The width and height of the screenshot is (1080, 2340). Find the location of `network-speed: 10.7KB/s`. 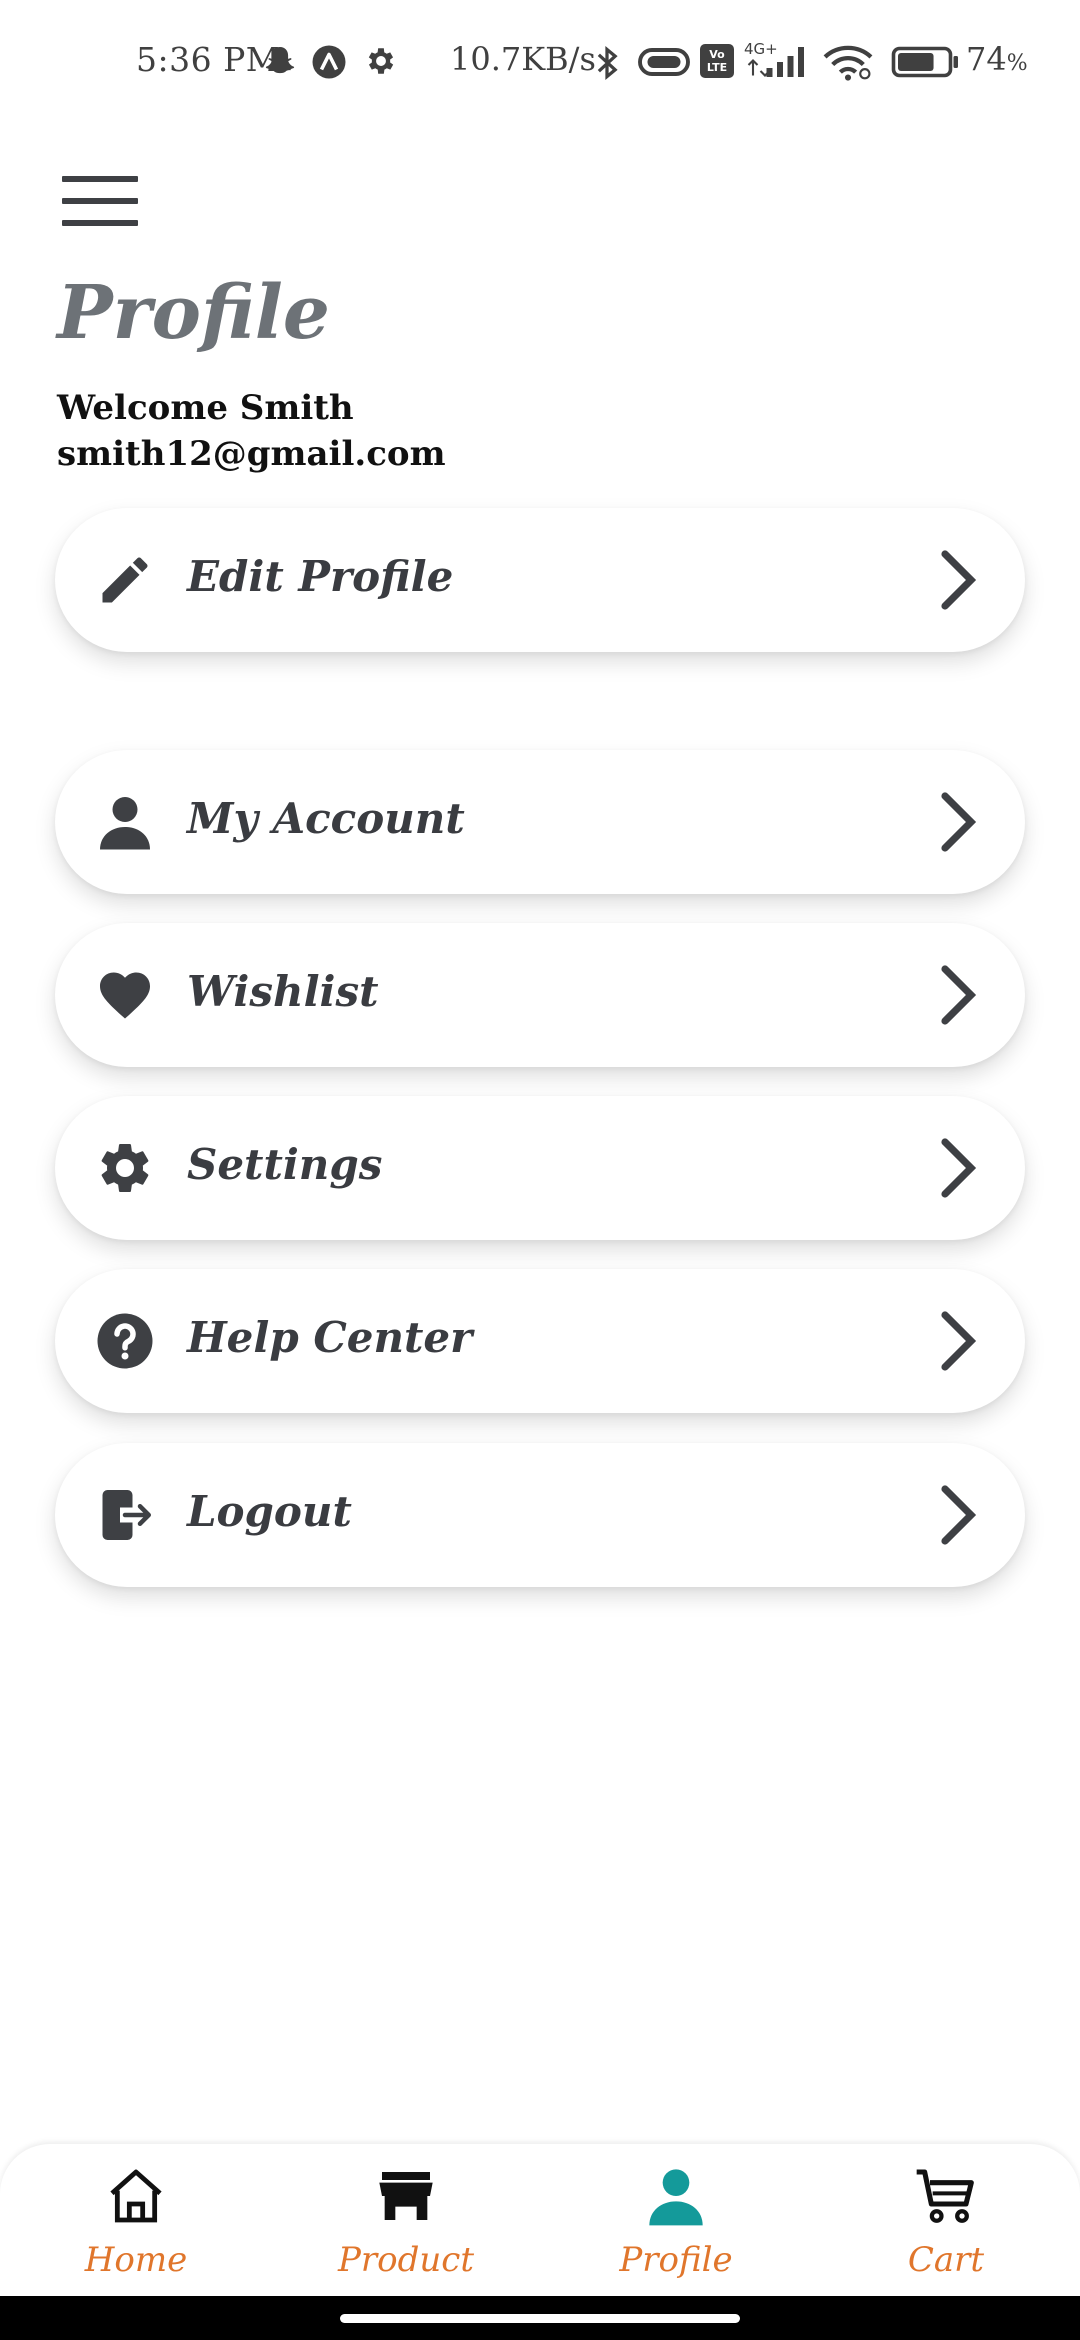

network-speed: 10.7KB/s is located at coordinates (523, 59).